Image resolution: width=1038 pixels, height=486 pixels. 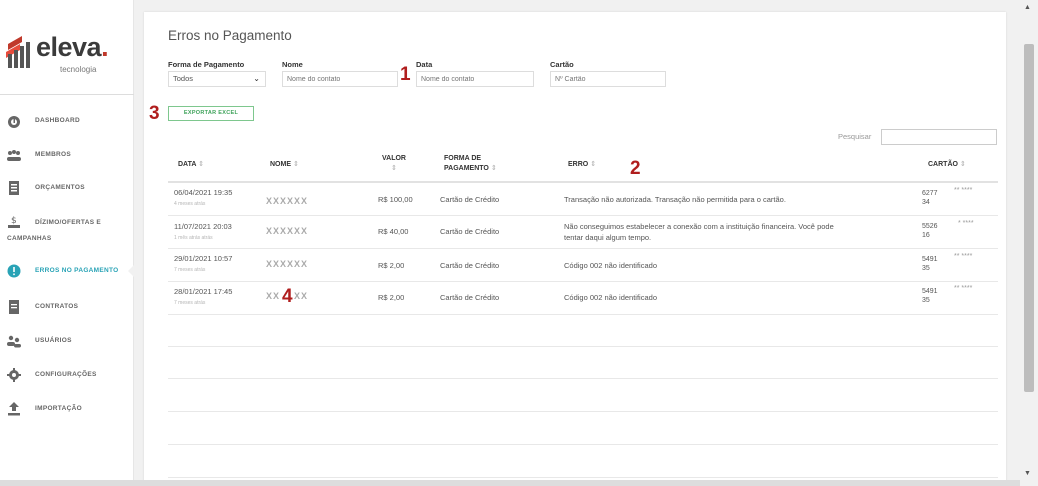 I want to click on cell-date-relative: 1 mês atrás atrás, so click(x=193, y=238).